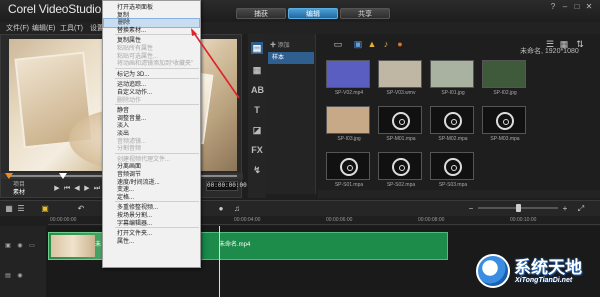  I want to click on next-frame-icon: ▶, so click(87, 189).